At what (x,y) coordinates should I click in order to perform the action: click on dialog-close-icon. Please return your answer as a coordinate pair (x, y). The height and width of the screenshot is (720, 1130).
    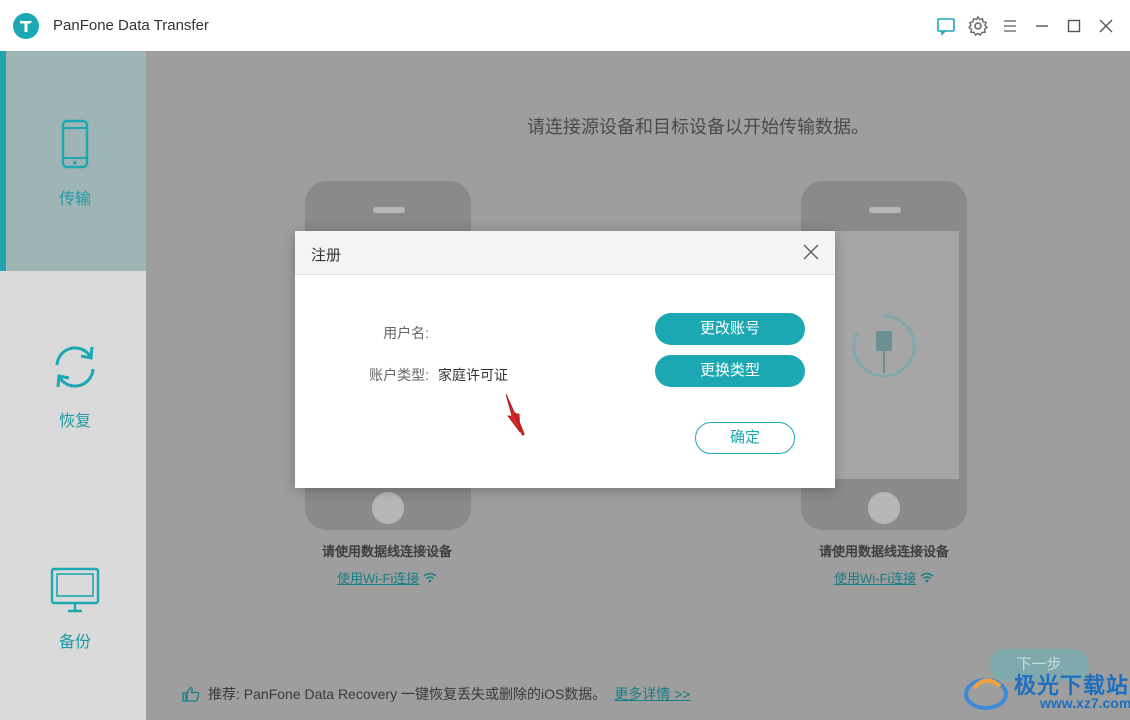
    Looking at the image, I should click on (811, 252).